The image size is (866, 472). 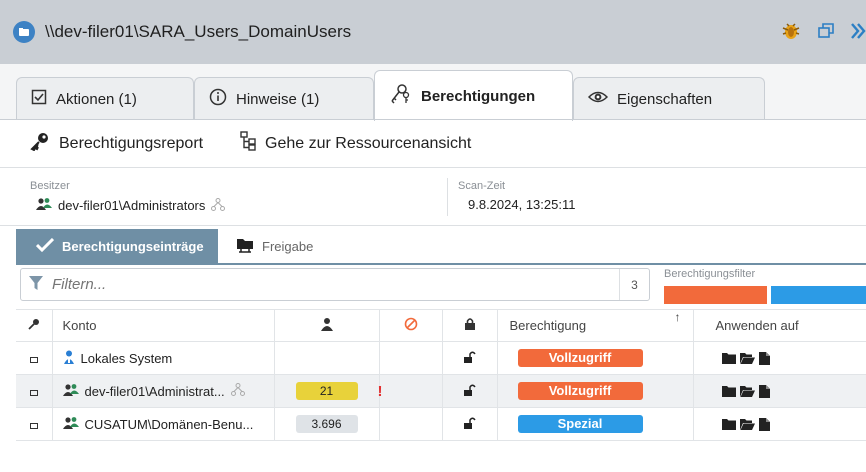 I want to click on info-icon, so click(x=218, y=99).